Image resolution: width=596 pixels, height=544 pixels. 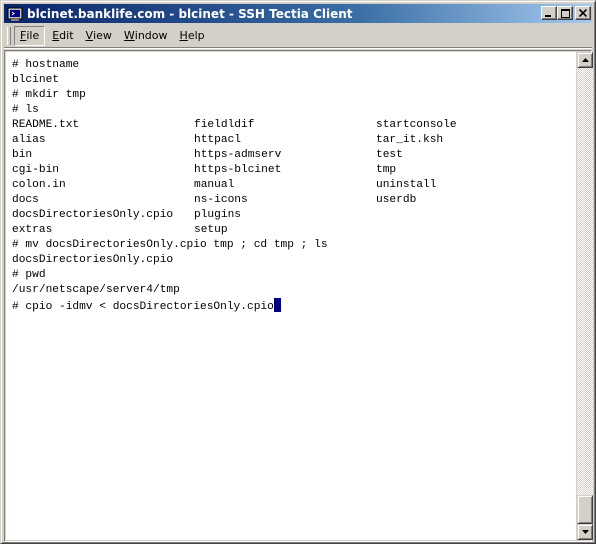 I want to click on terminal-line: docsDirectoriesOnly.cpio, so click(x=93, y=260).